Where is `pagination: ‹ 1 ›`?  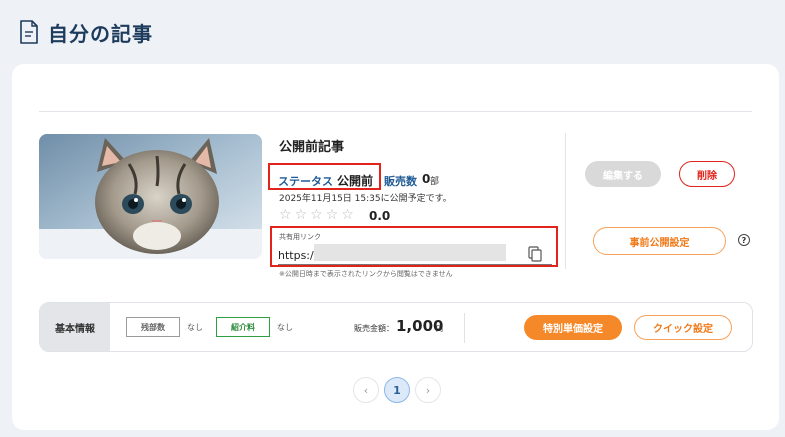
pagination: ‹ 1 › is located at coordinates (397, 390).